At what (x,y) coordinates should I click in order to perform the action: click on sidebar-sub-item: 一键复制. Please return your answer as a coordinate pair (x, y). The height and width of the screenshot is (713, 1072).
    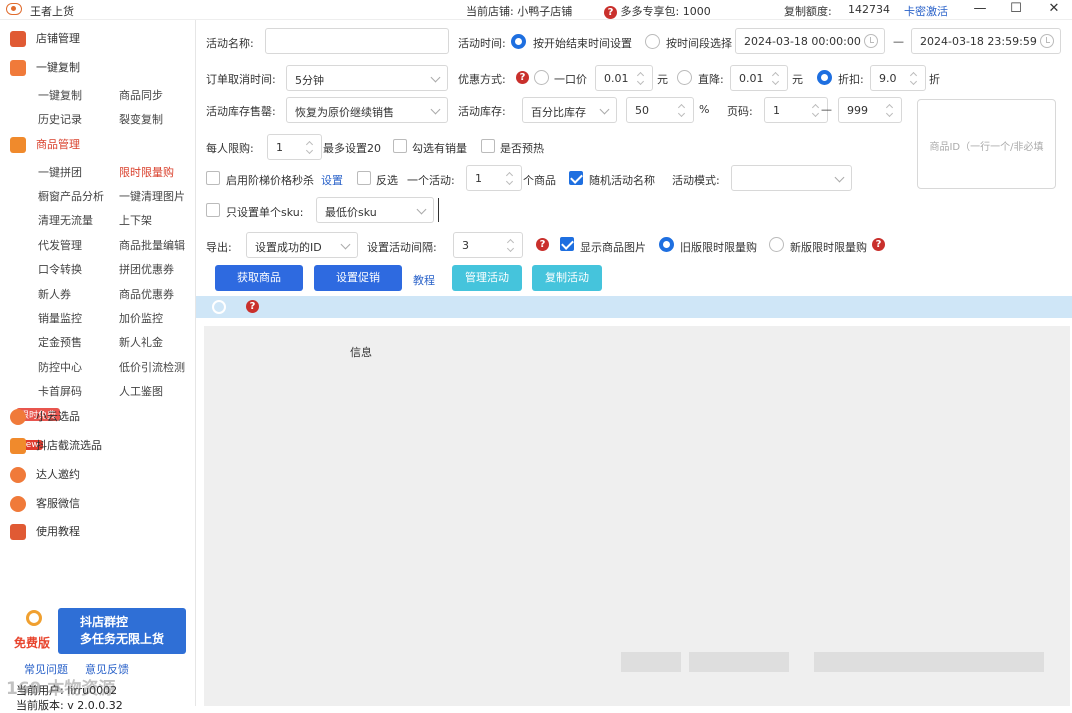
    Looking at the image, I should click on (60, 95).